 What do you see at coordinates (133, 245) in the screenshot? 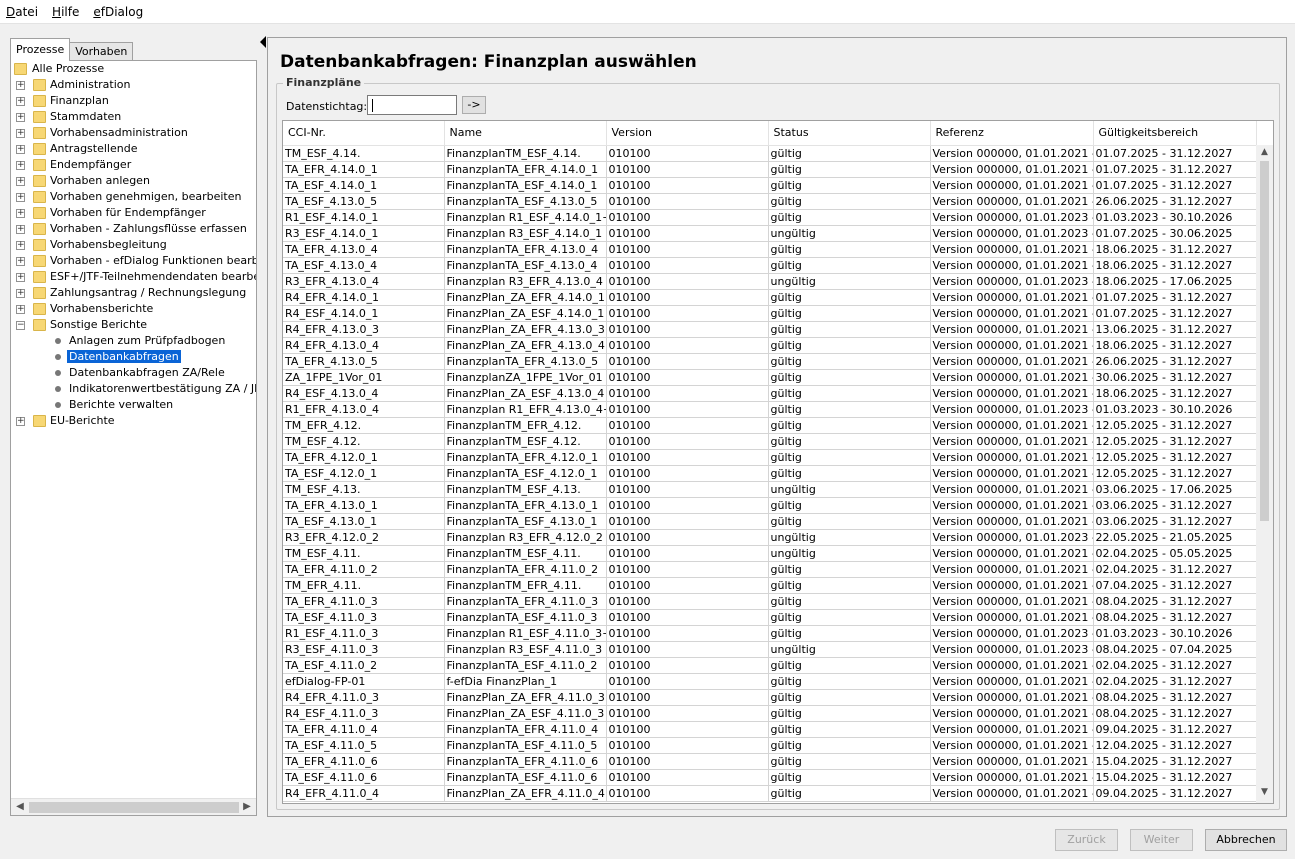
I see `tree-item: + Vorhabensbegleitung` at bounding box center [133, 245].